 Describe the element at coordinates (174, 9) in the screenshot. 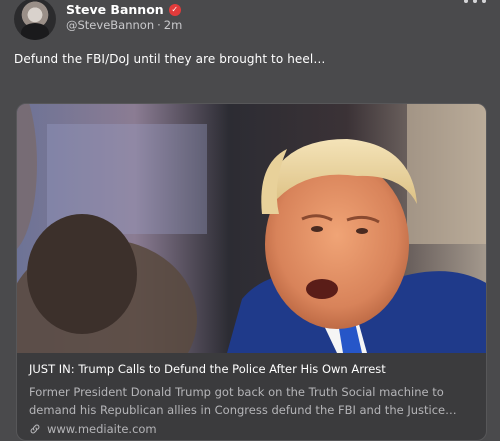

I see `verified-badge-icon: ✓` at that location.